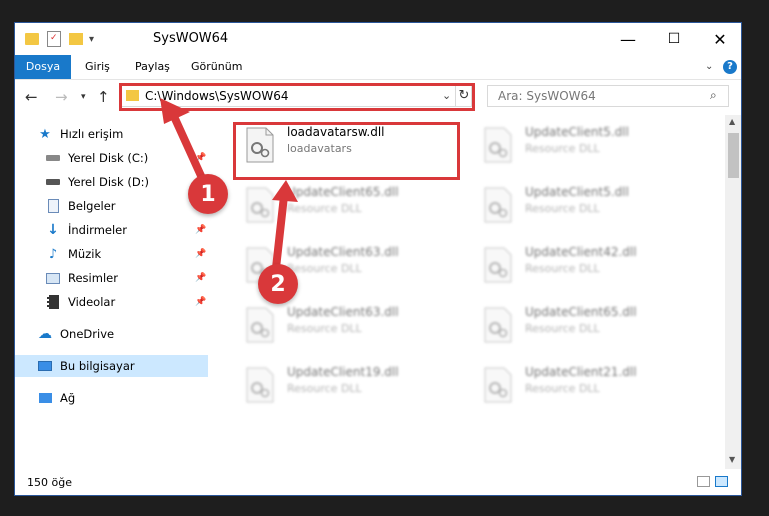 The height and width of the screenshot is (516, 769). I want to click on search-icon: ⌕, so click(713, 95).